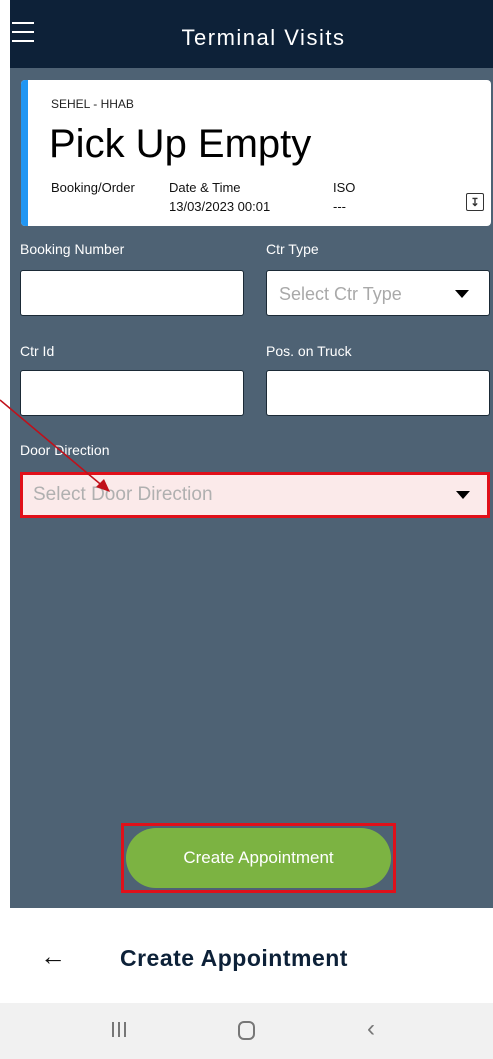 This screenshot has height=1059, width=493. I want to click on create-button-highlight: Create Appointment, so click(258, 858).